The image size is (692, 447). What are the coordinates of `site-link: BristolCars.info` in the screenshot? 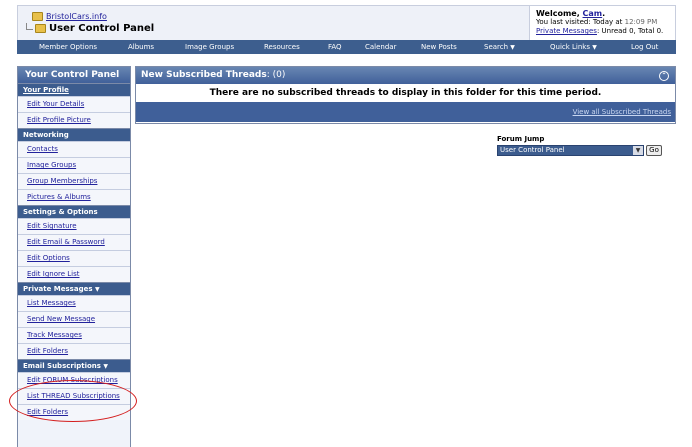 It's located at (69, 16).